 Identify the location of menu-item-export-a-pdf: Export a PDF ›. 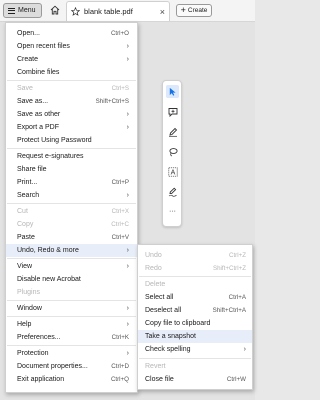
(71, 127).